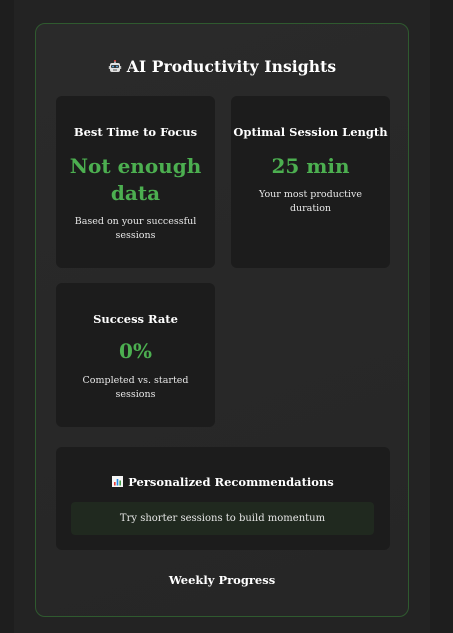  Describe the element at coordinates (310, 132) in the screenshot. I see `session-length-title: Optimal Session Length` at that location.